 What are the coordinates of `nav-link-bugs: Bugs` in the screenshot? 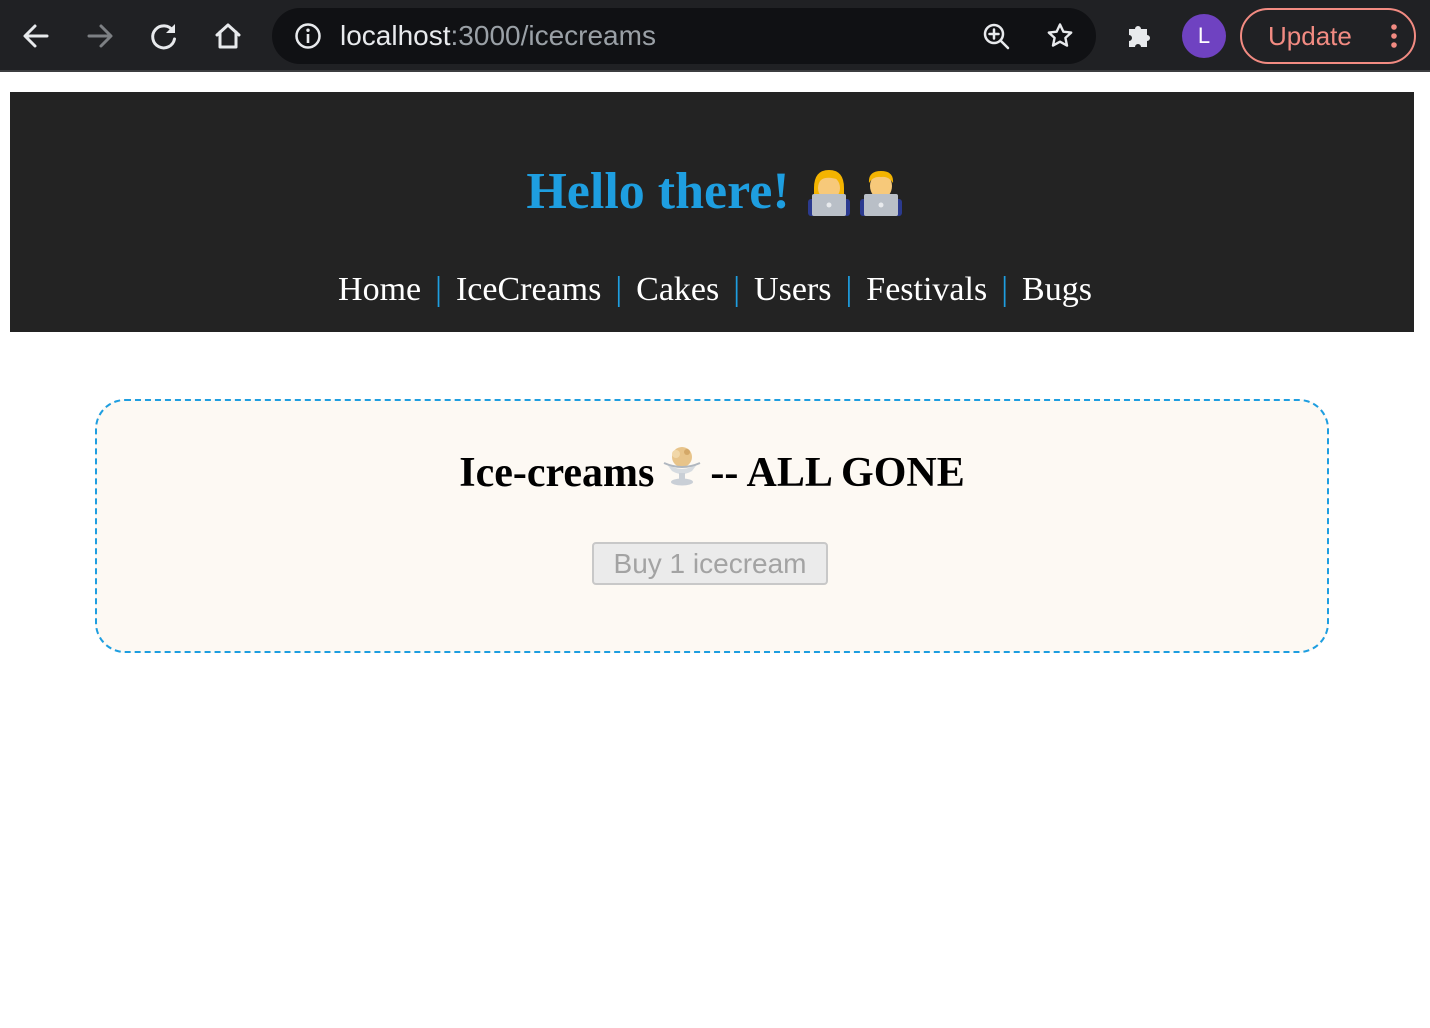 It's located at (1057, 289).